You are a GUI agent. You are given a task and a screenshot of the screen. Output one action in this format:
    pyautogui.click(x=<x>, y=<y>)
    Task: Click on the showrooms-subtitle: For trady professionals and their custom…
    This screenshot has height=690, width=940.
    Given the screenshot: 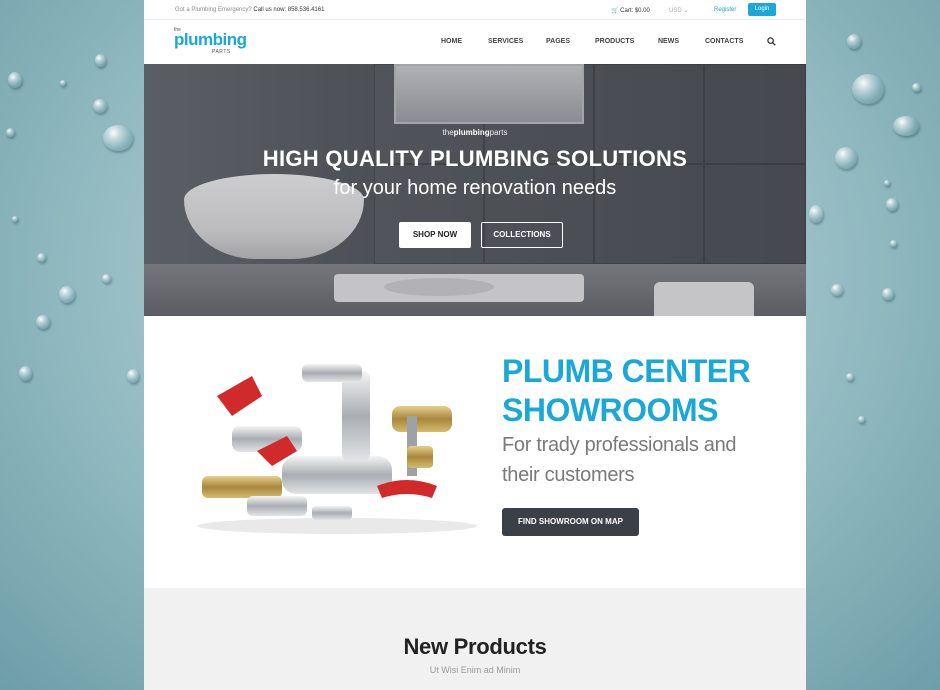 What is the action you would take?
    pyautogui.click(x=619, y=460)
    